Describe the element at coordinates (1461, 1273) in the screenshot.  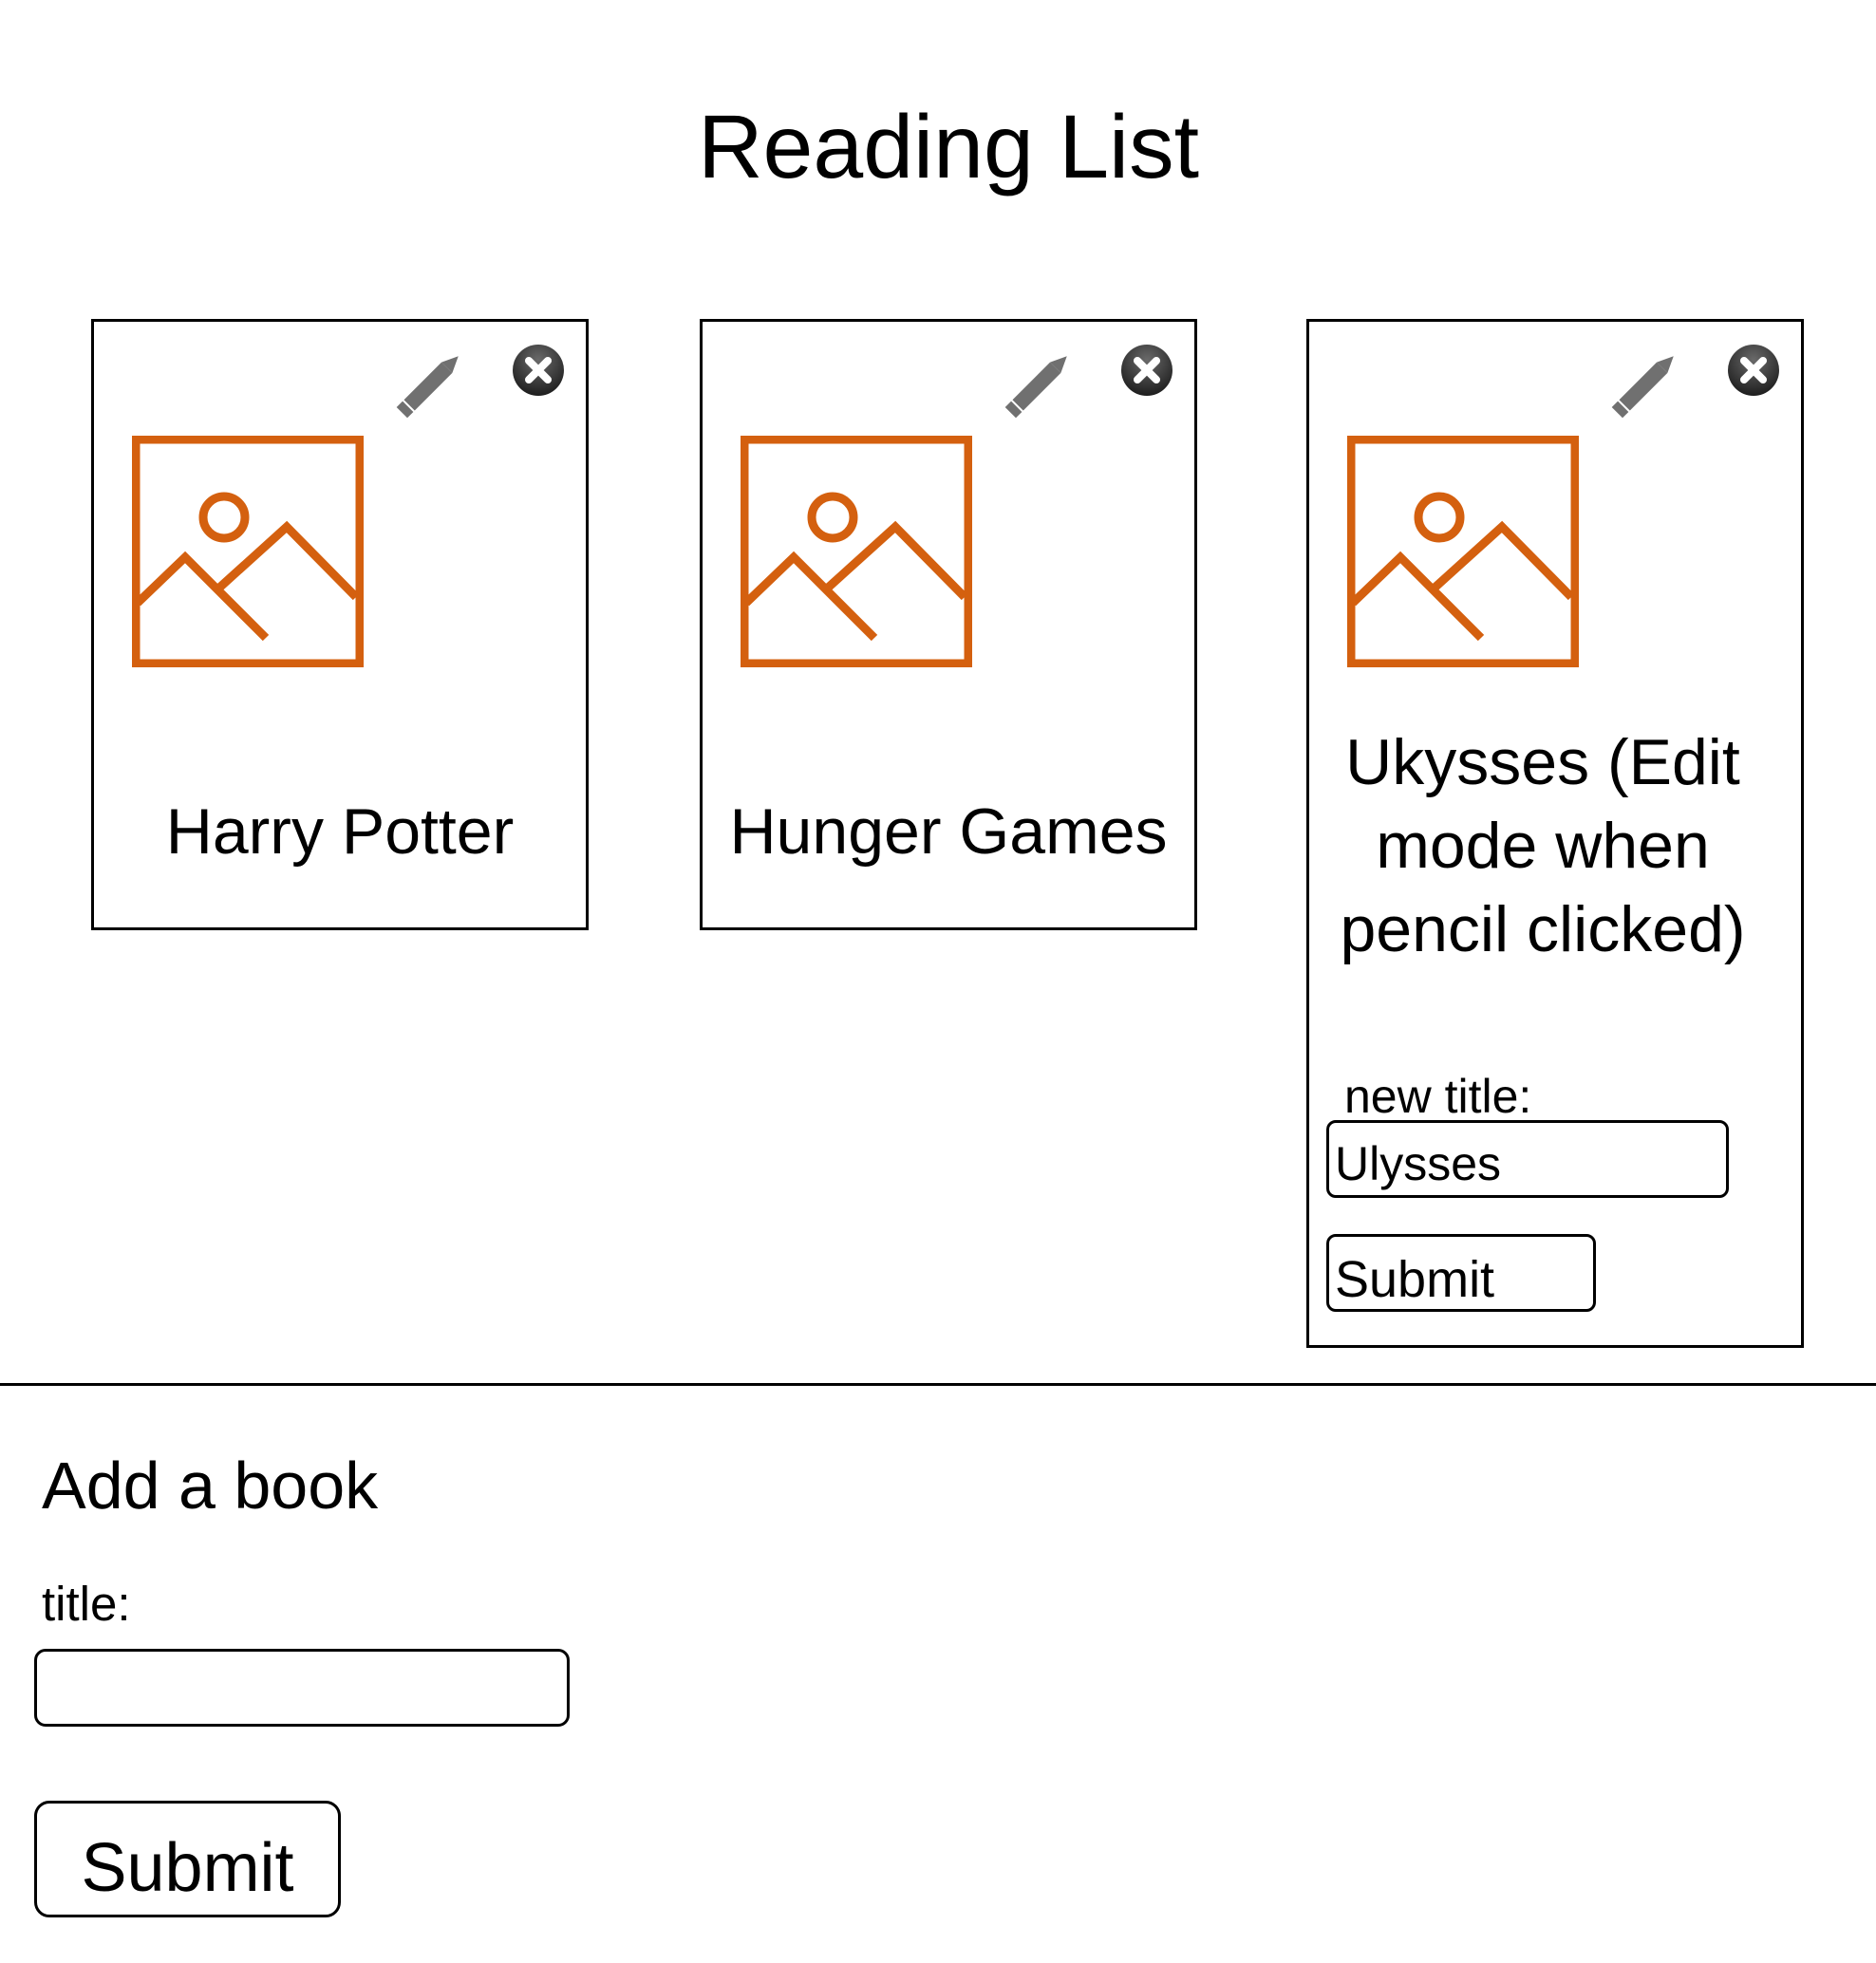
I see `edit-submit-button: Submit` at that location.